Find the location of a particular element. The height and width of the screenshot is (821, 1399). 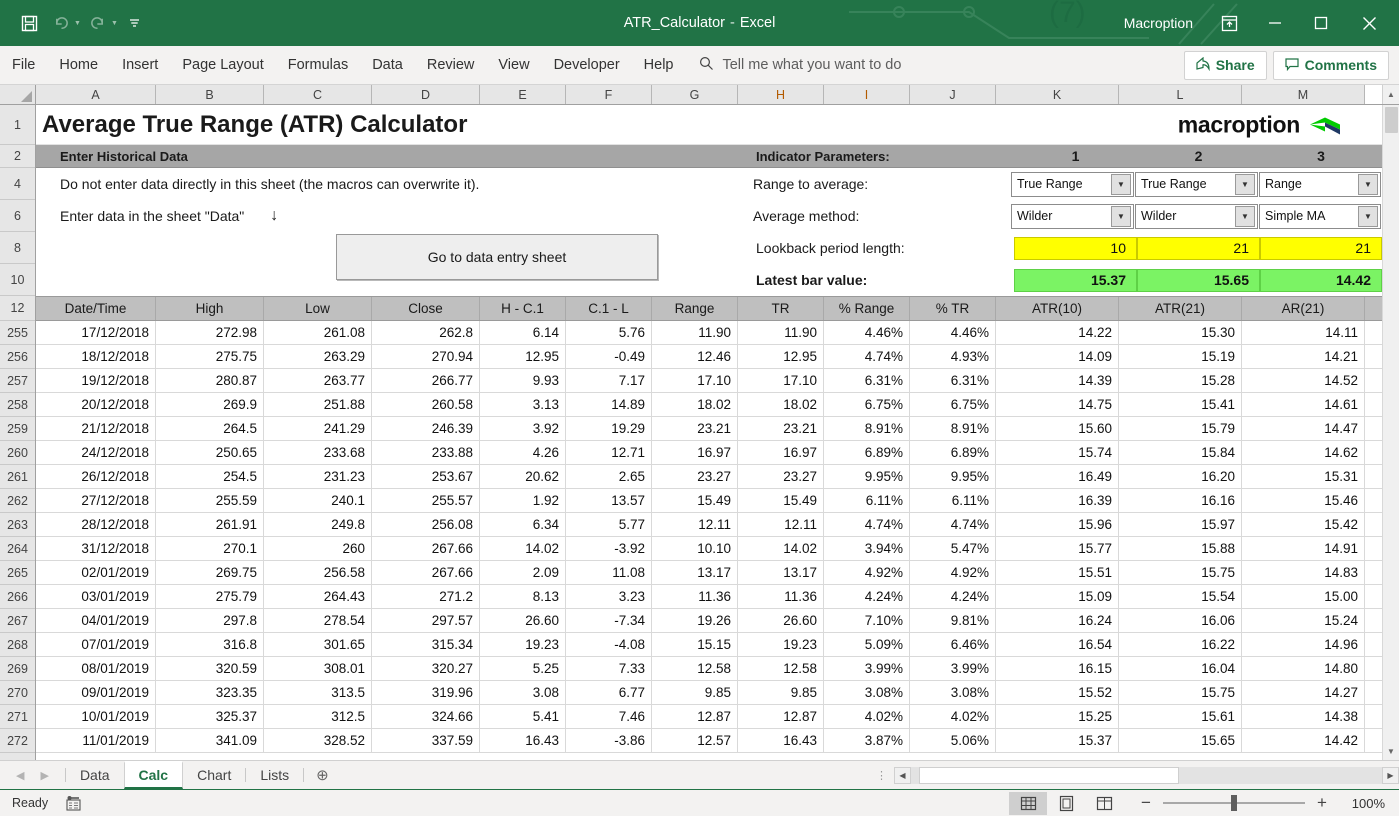

cell-K-260: 15.74 is located at coordinates (1057, 452).